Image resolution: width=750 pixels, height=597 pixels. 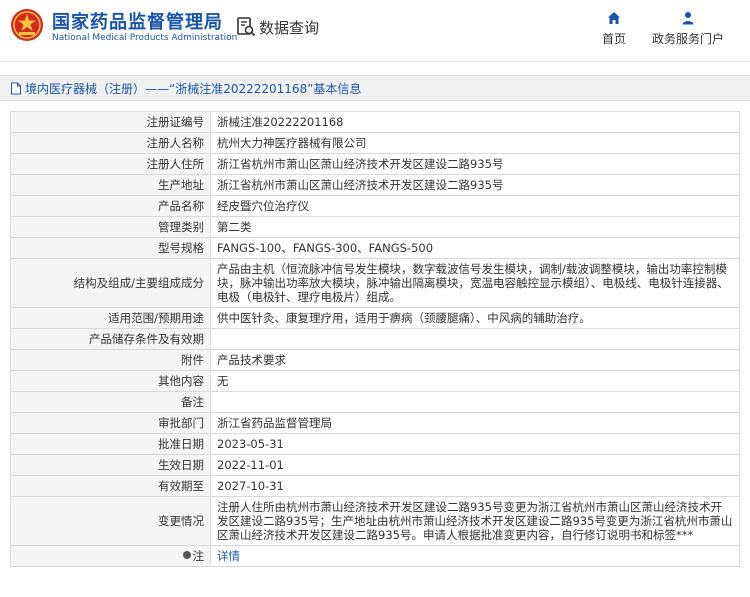 What do you see at coordinates (110, 143) in the screenshot?
I see `field-label: 注册人名称` at bounding box center [110, 143].